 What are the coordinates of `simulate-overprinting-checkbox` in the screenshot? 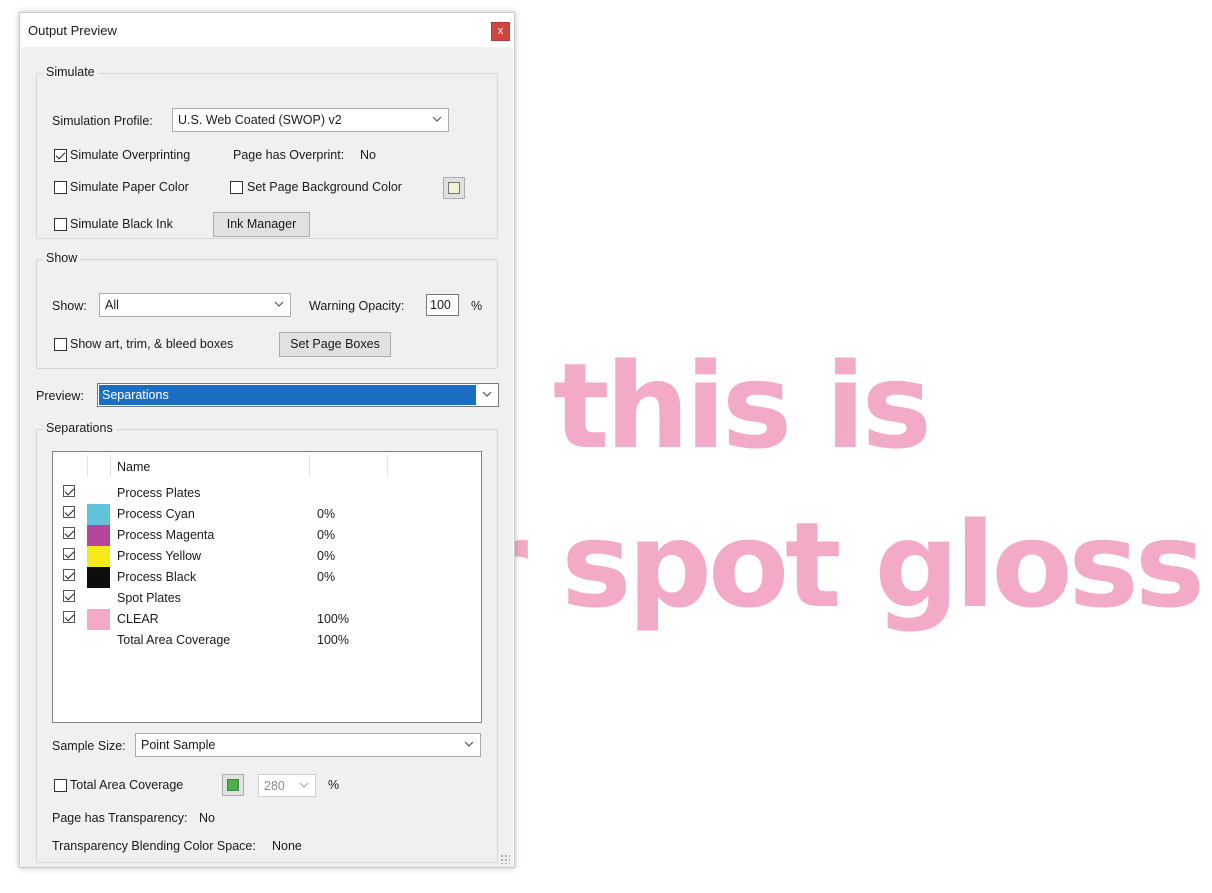 It's located at (60, 155).